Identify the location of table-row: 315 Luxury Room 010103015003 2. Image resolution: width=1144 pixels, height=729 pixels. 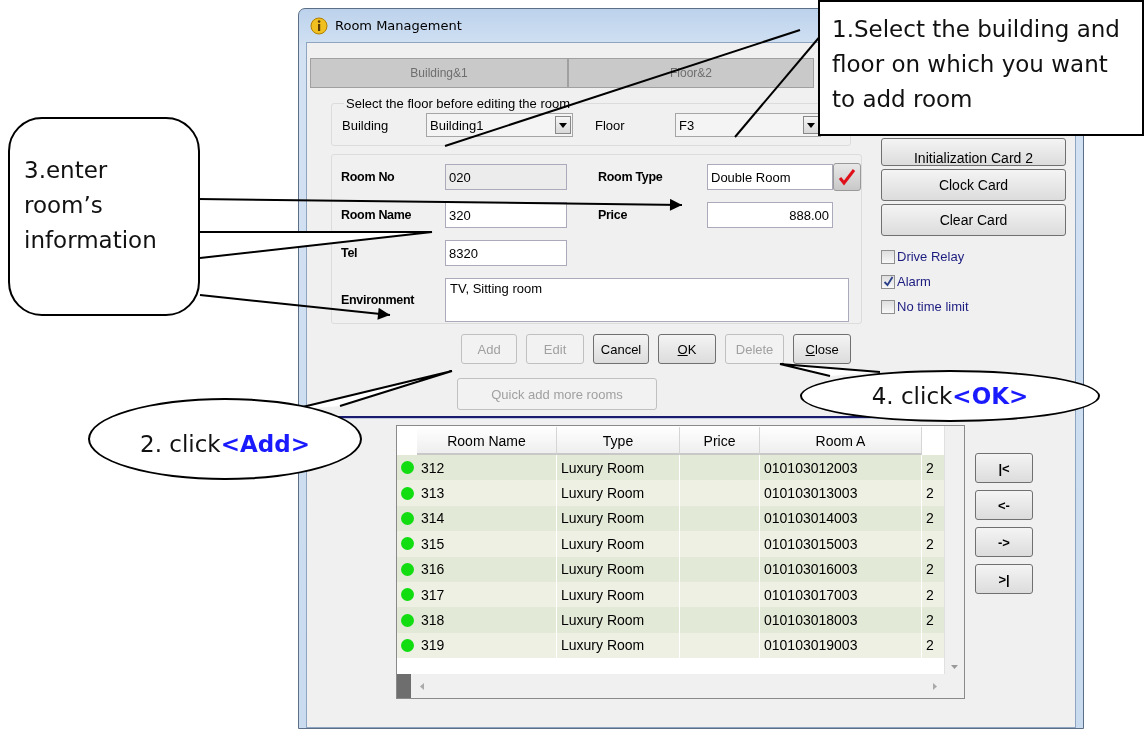
(670, 544).